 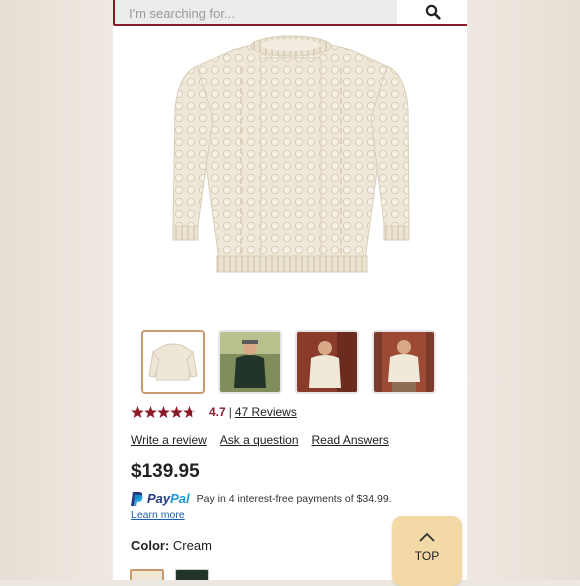 I want to click on read-answers-link: Read Answers, so click(x=350, y=440).